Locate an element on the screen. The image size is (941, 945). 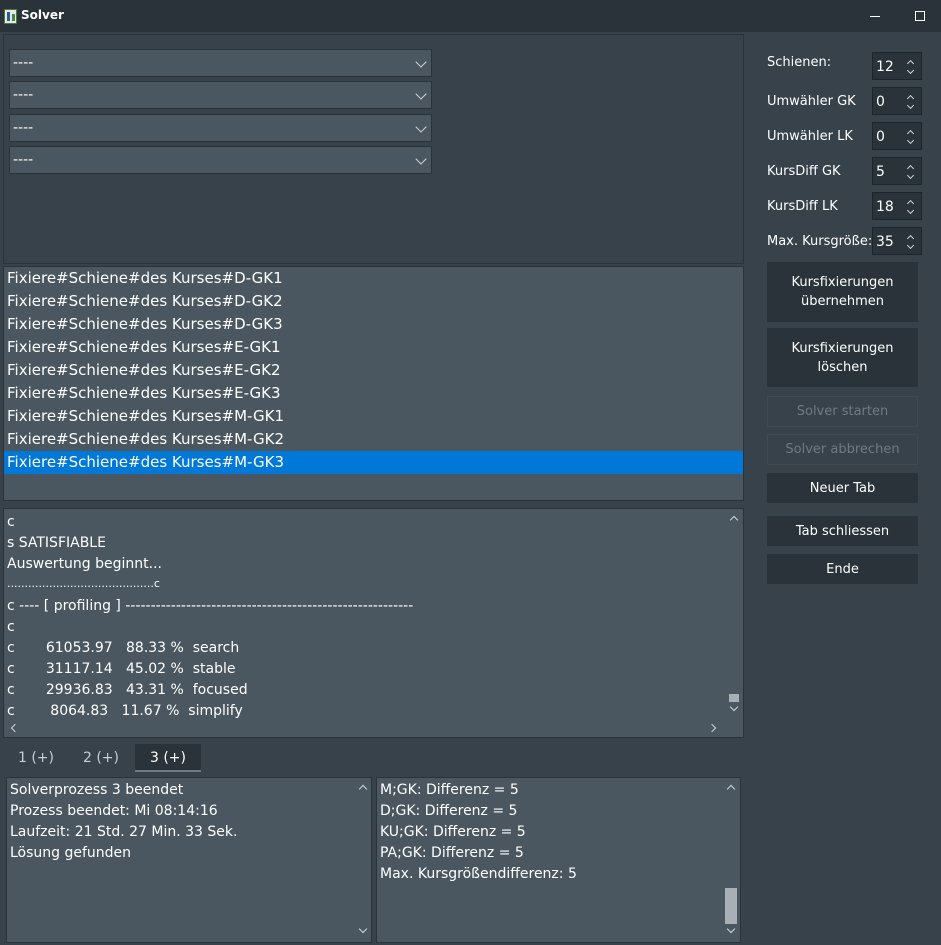
maximize-icon is located at coordinates (920, 16).